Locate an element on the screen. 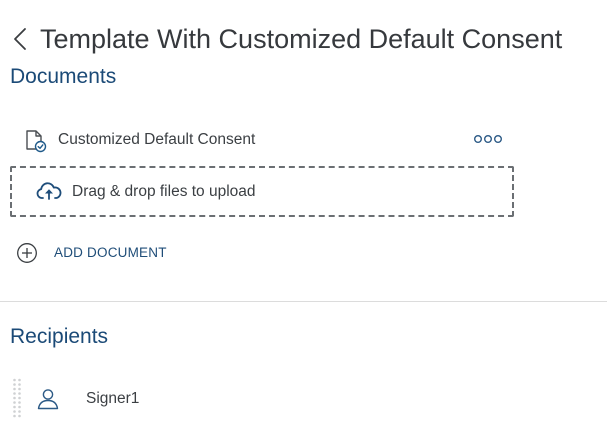 The height and width of the screenshot is (441, 607). documents-heading: Documents is located at coordinates (63, 76).